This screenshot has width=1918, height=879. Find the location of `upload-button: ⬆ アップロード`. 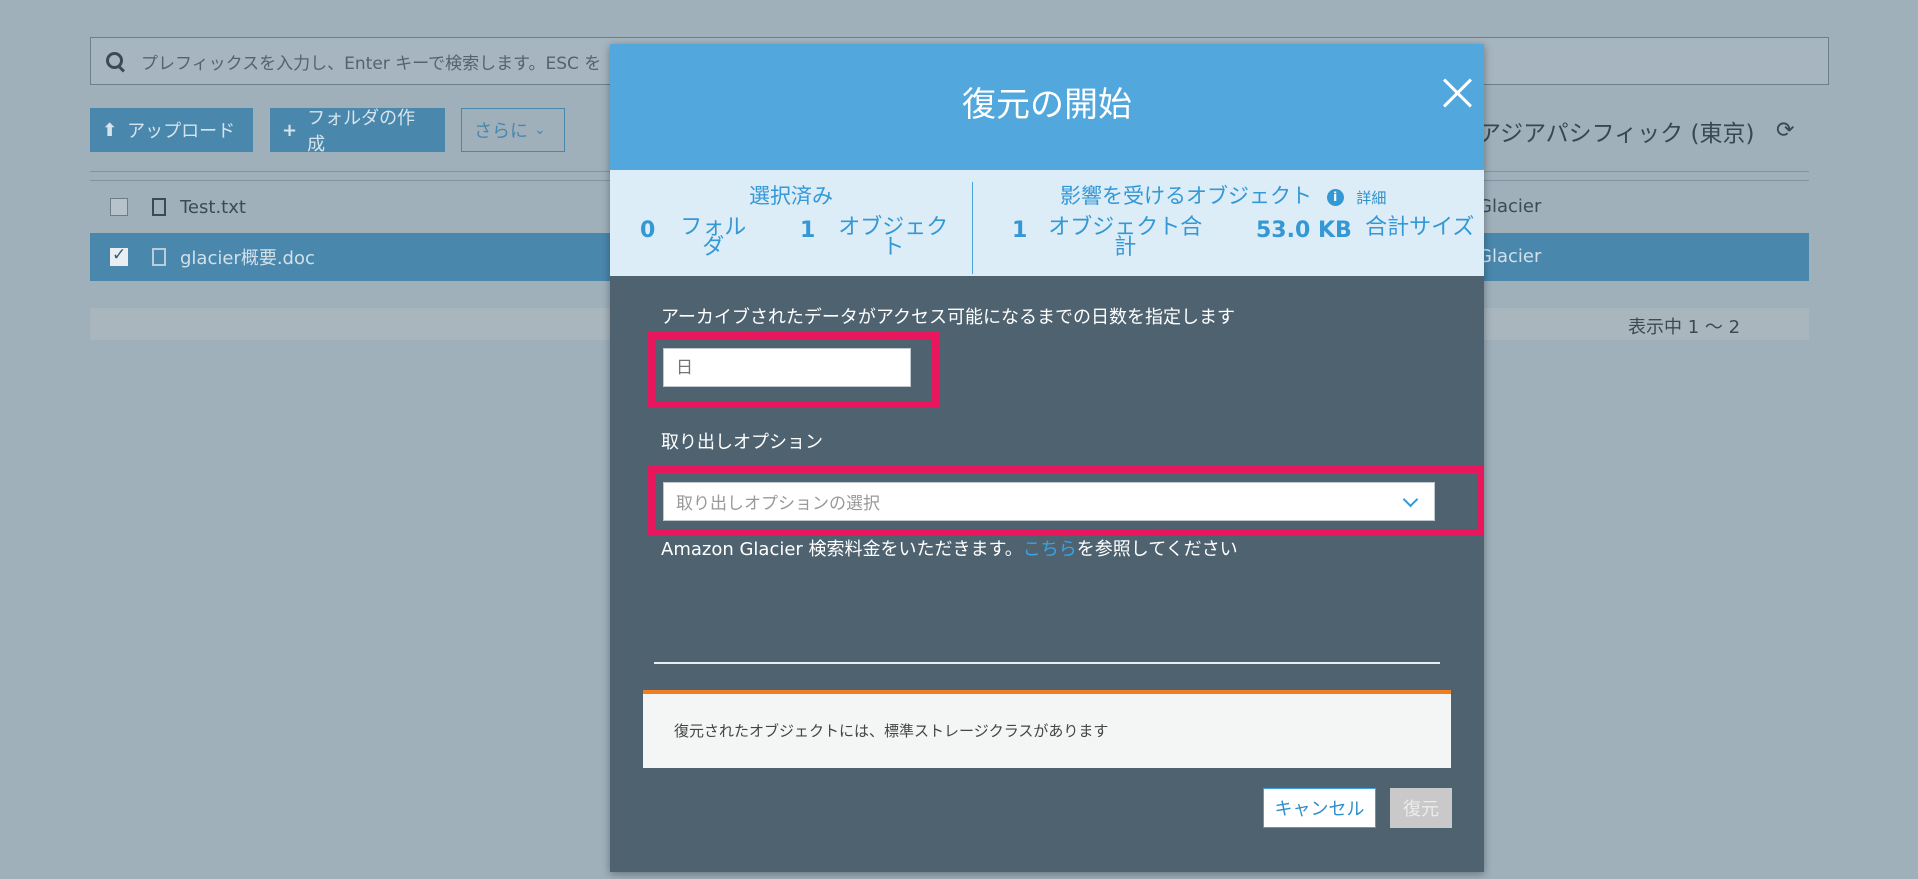

upload-button: ⬆ アップロード is located at coordinates (171, 130).